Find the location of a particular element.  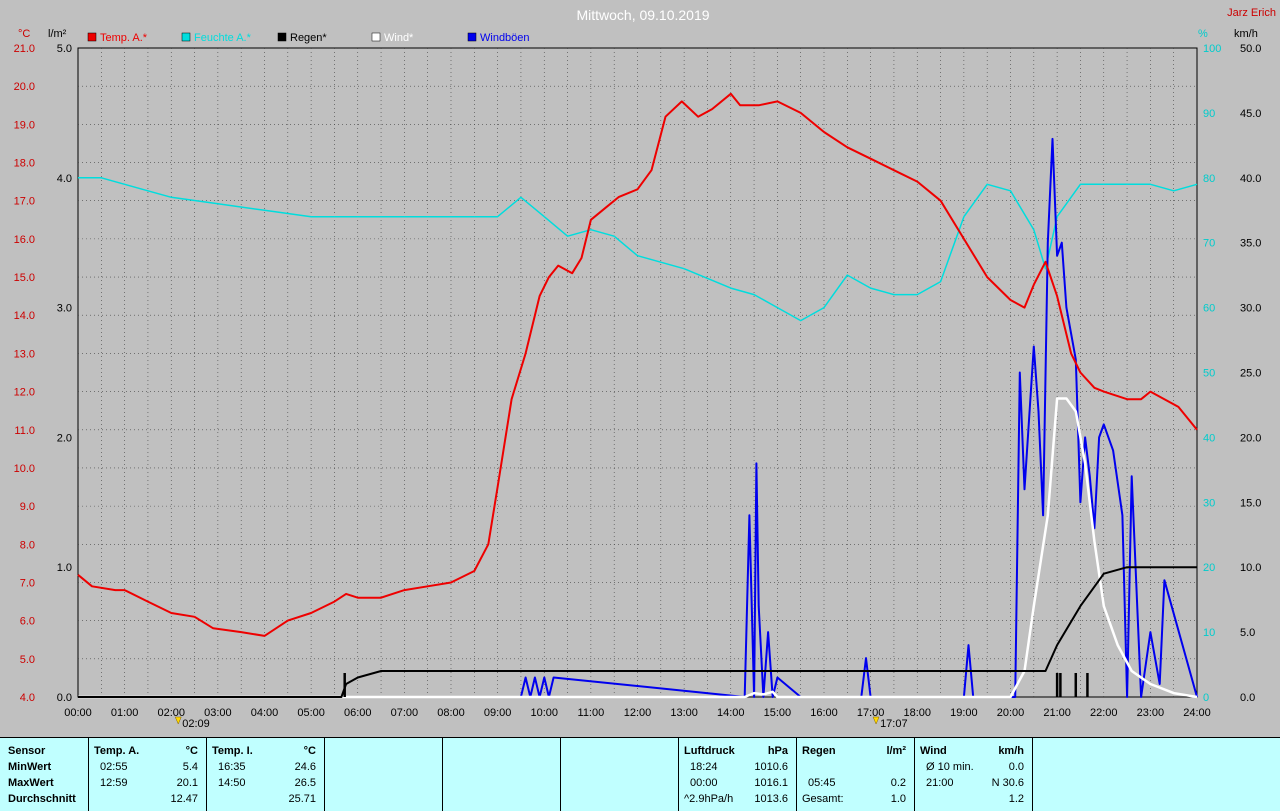

rain-tick-label: 5.0 is located at coordinates (64, 49).